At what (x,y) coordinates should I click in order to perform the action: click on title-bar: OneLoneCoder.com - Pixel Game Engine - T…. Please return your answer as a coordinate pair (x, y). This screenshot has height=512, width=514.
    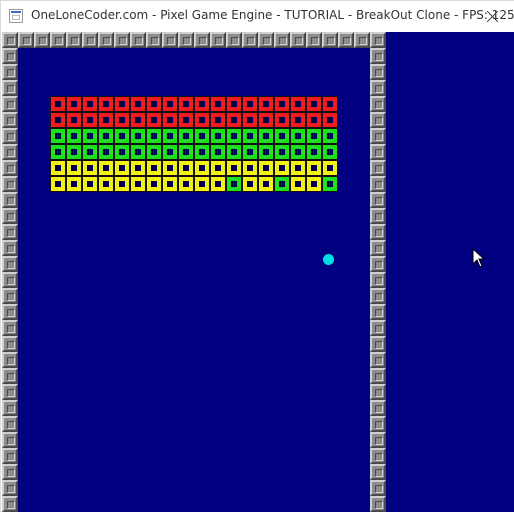
    Looking at the image, I should click on (257, 16).